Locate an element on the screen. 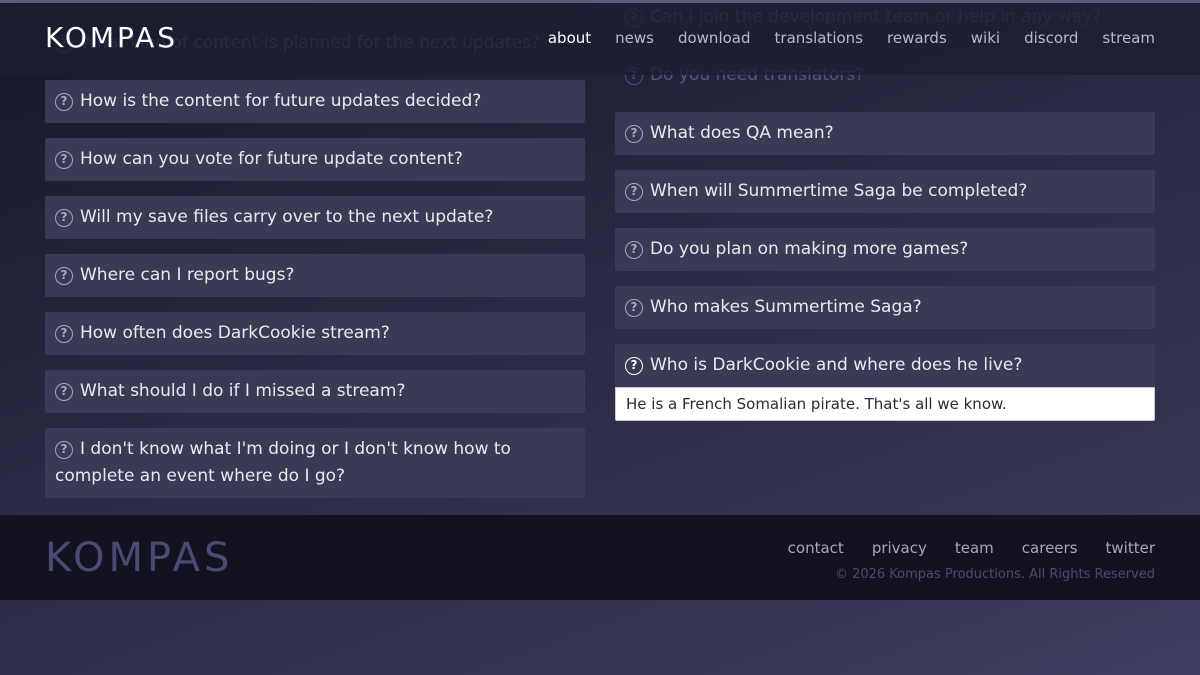  faq-question: ? Who makes Summertime Saga? is located at coordinates (885, 307).